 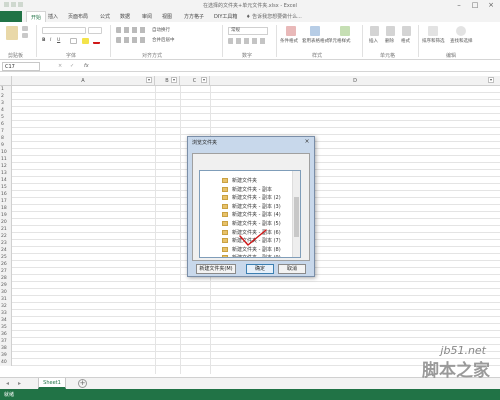 I want to click on cancel-button: 取消, so click(x=292, y=269).